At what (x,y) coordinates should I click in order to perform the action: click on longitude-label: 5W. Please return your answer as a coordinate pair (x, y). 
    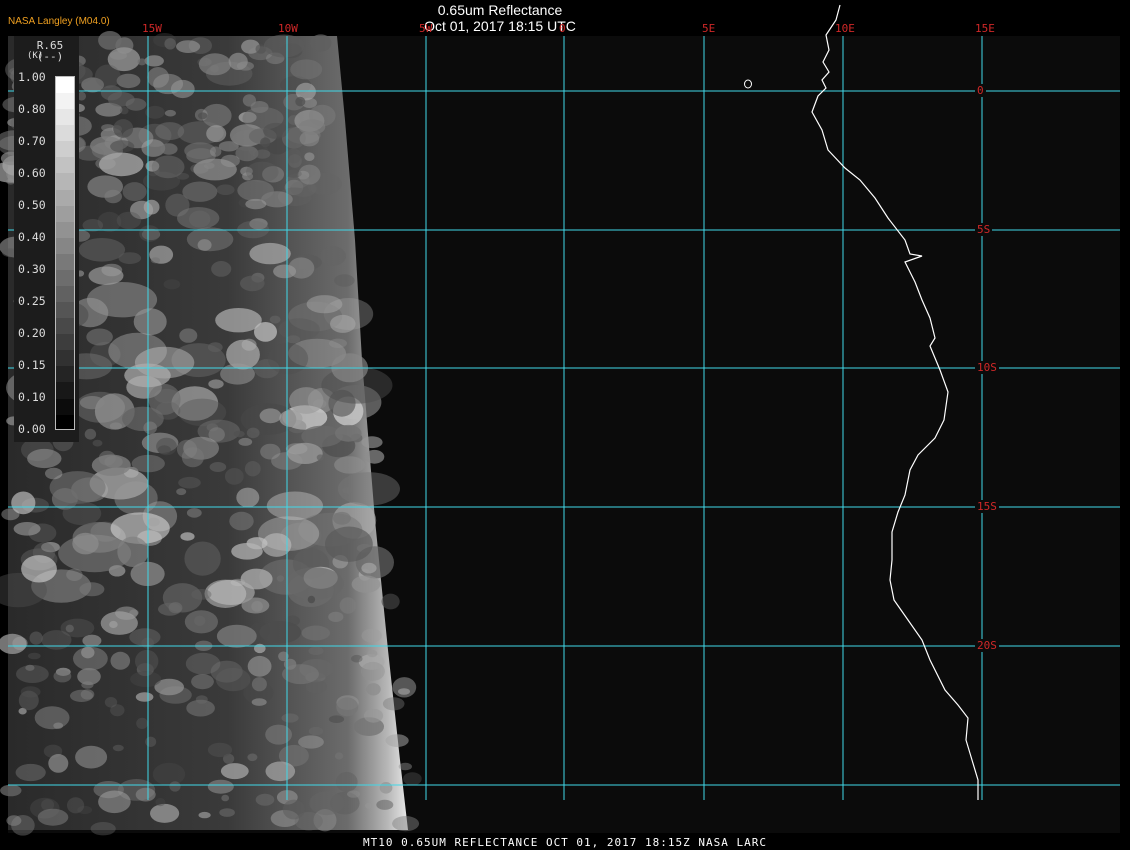
    Looking at the image, I should click on (426, 28).